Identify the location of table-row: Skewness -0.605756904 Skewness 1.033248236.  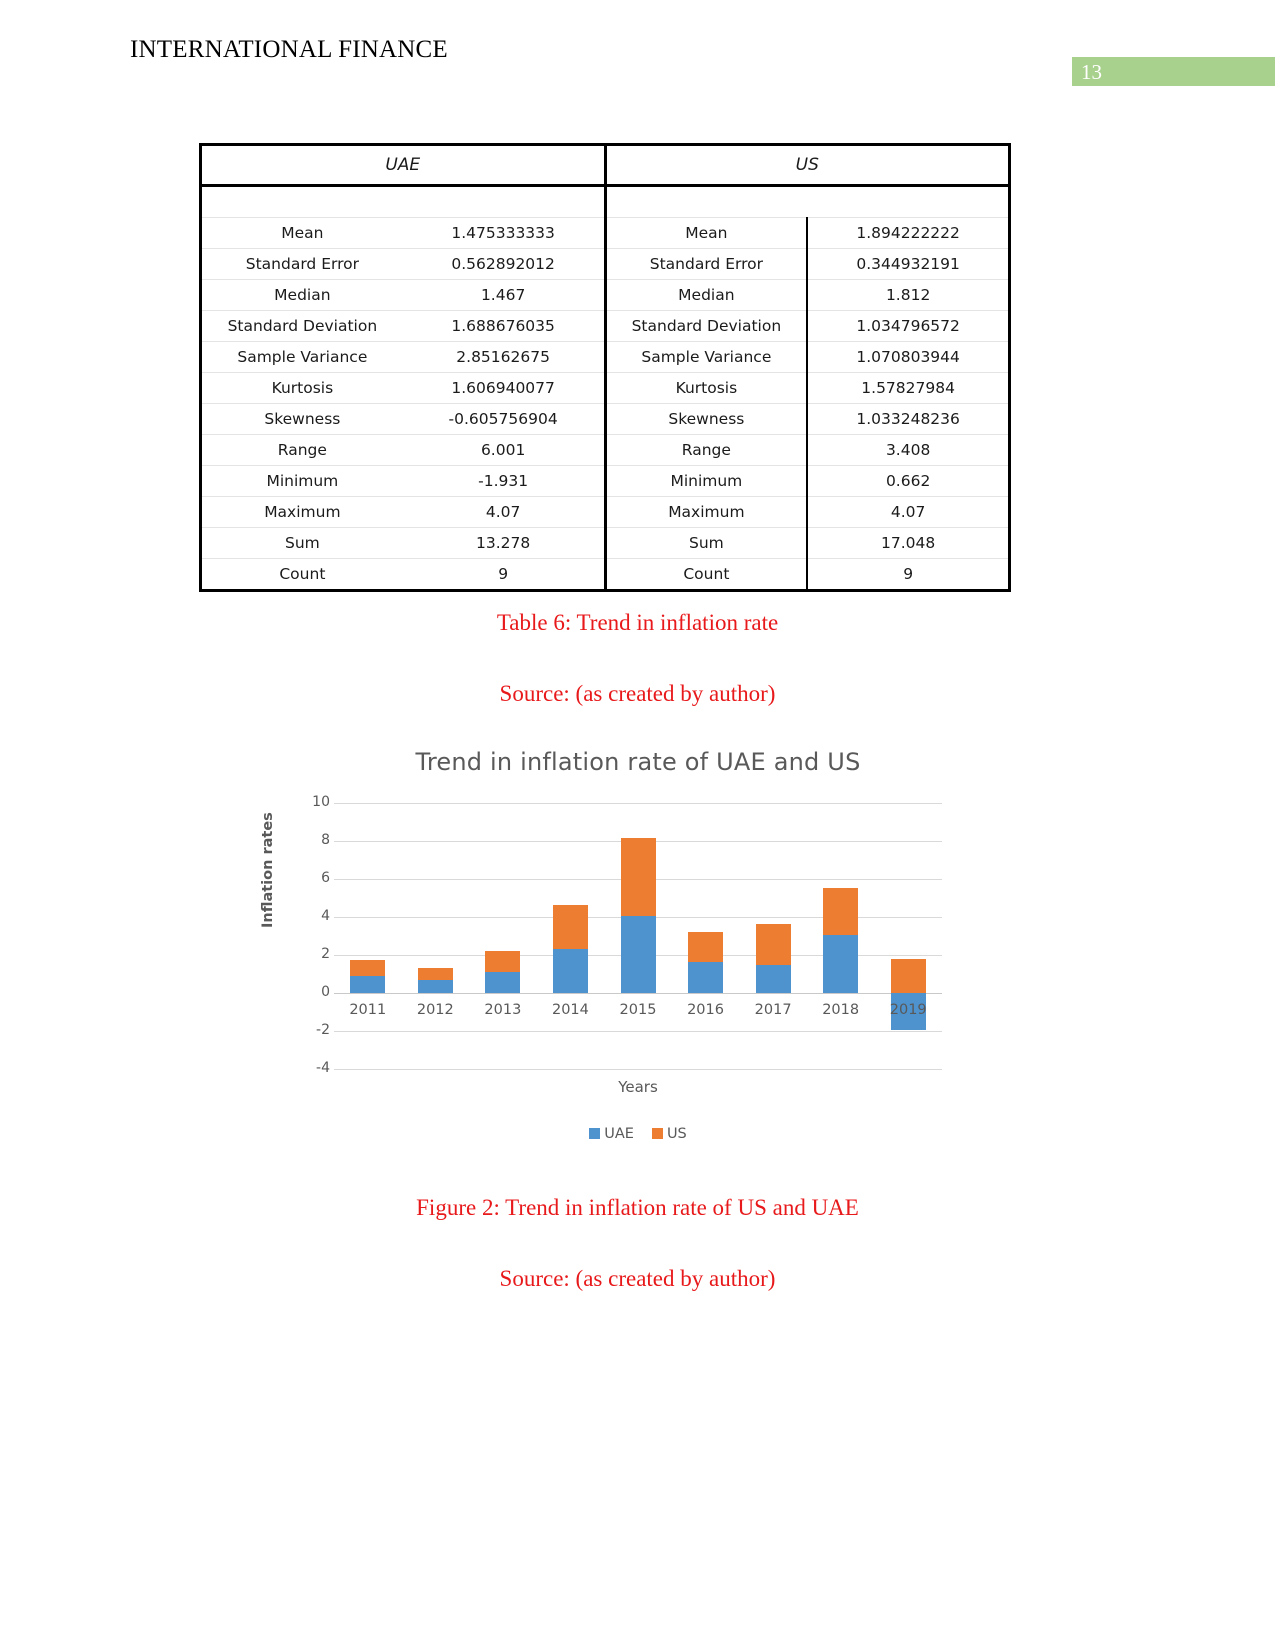
(605, 419).